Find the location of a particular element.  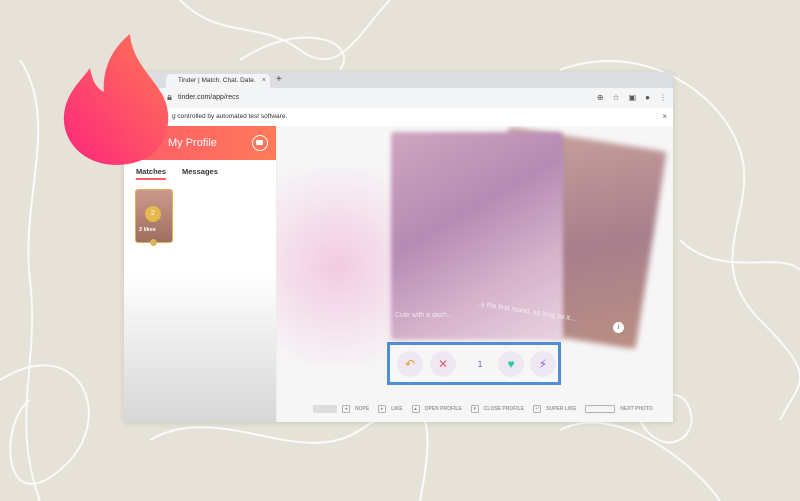

location-icon: ⊕ is located at coordinates (600, 98).